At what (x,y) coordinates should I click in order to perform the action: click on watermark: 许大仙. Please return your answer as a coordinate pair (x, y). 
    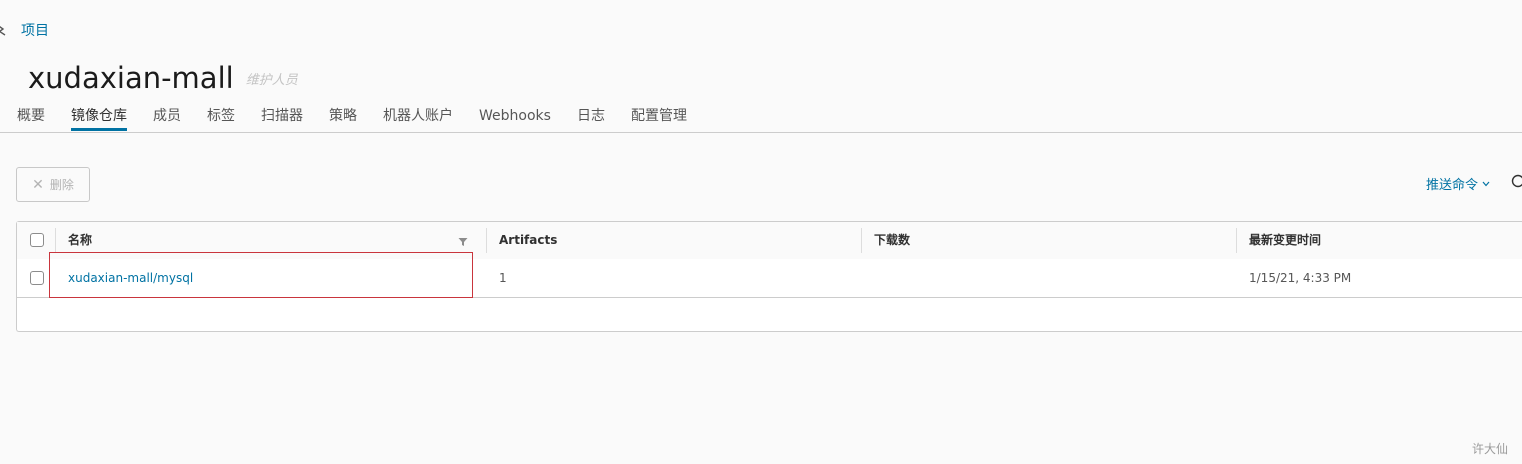
    Looking at the image, I should click on (1490, 449).